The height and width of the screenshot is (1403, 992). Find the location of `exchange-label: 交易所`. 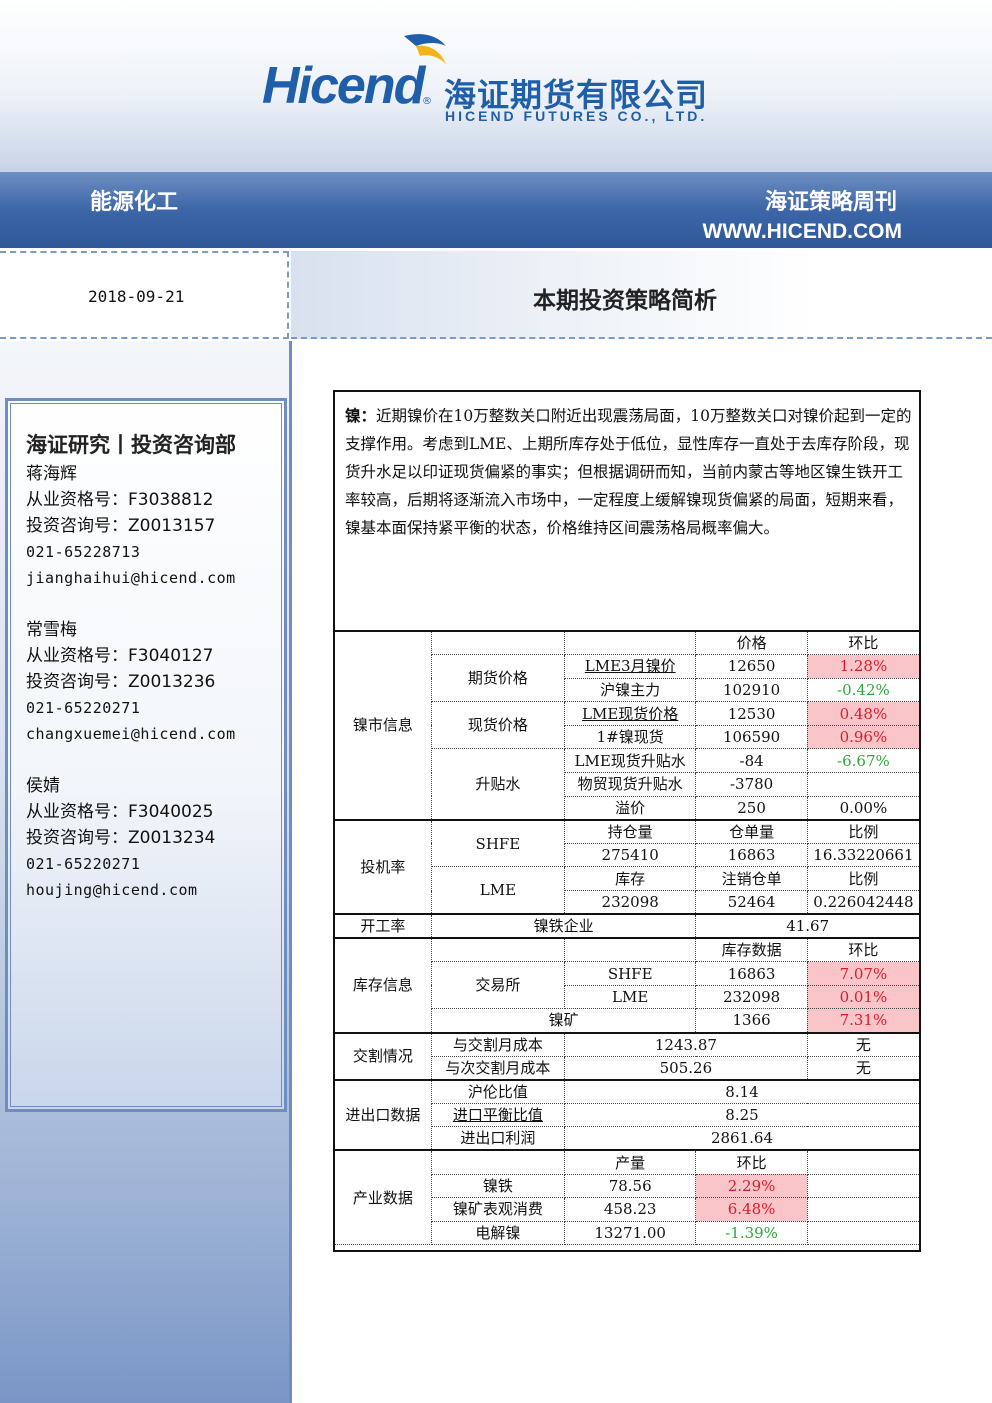

exchange-label: 交易所 is located at coordinates (497, 985).